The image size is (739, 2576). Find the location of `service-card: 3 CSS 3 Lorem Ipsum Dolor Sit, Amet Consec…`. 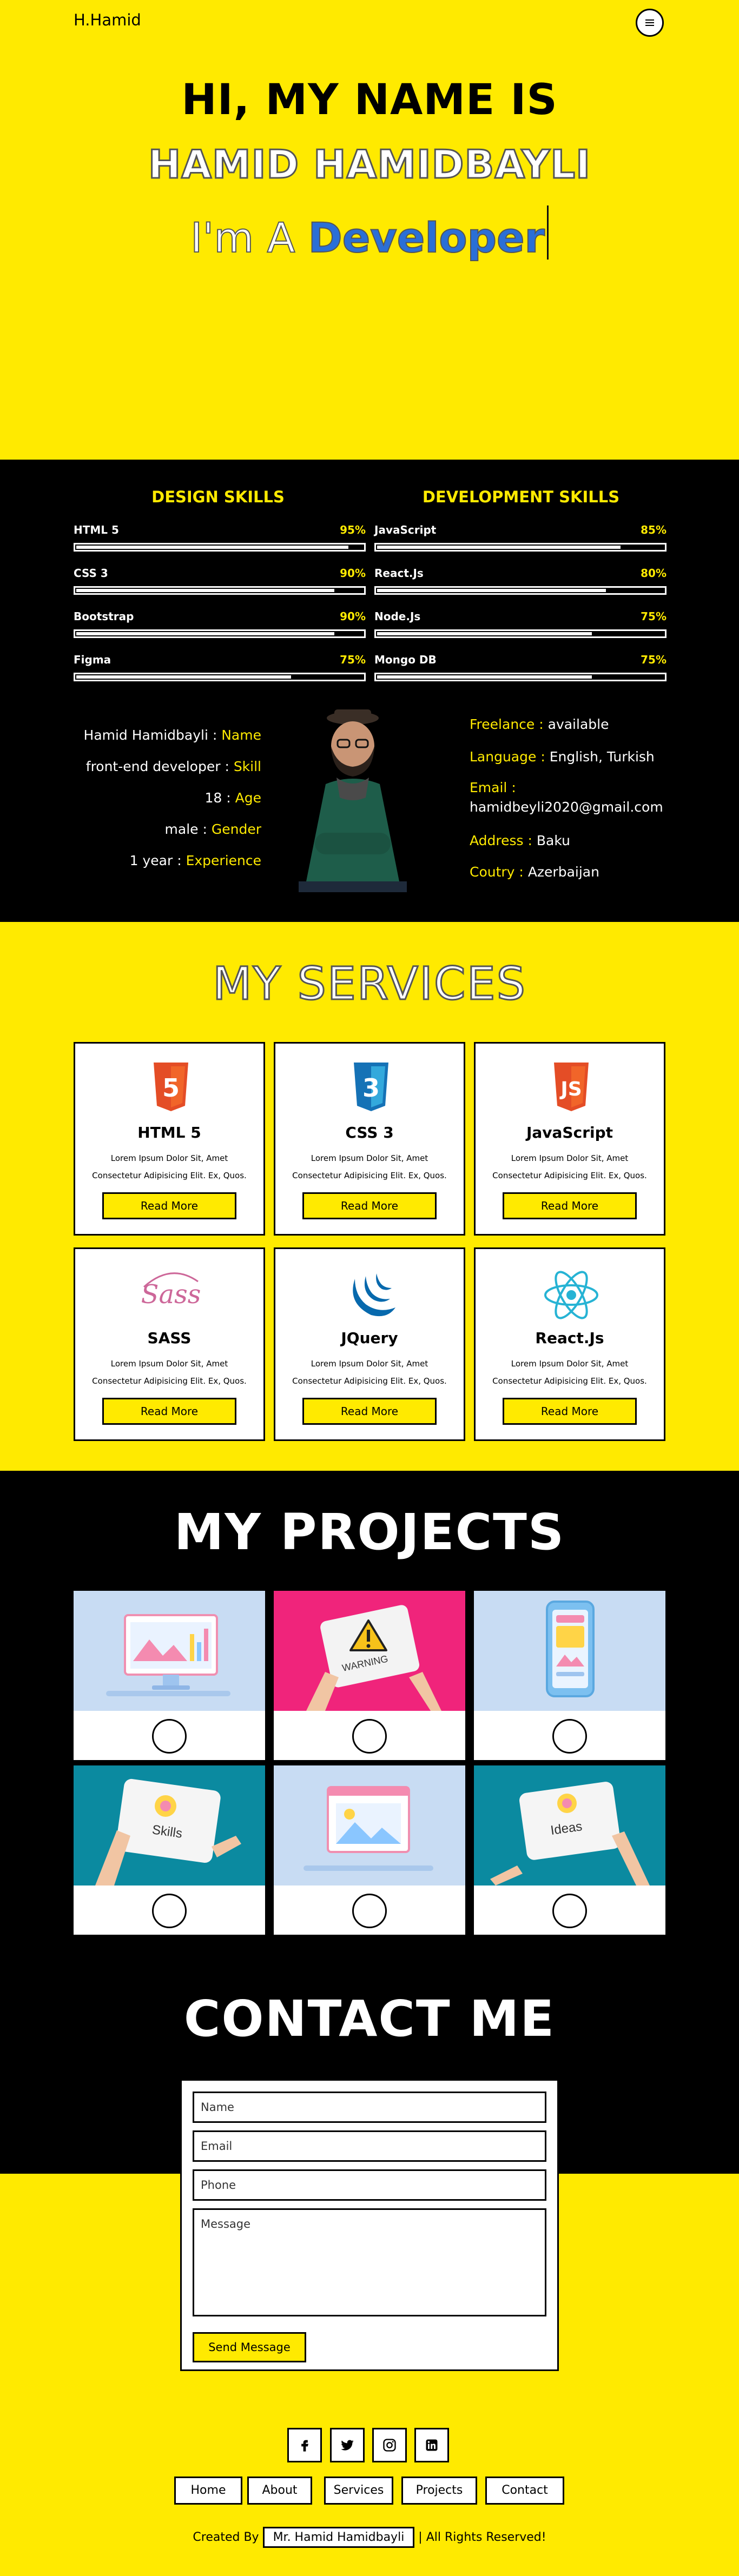

service-card: 3 CSS 3 Lorem Ipsum Dolor Sit, Amet Consec… is located at coordinates (369, 1139).